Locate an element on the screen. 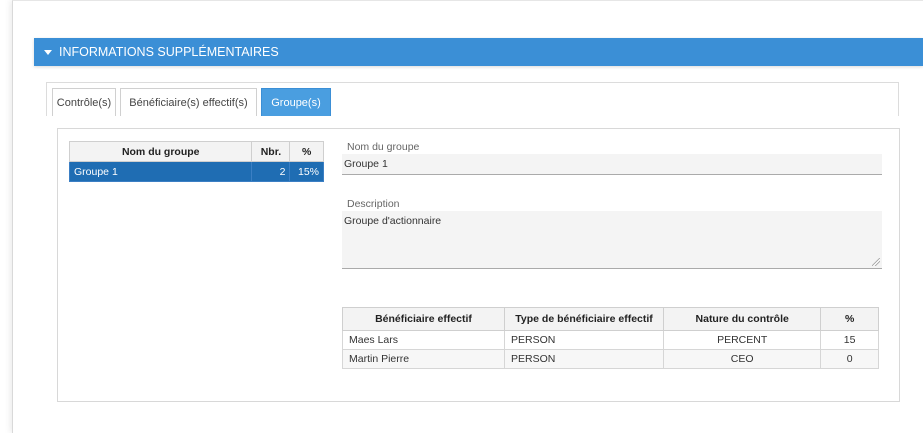 The width and height of the screenshot is (923, 433). description-textarea: Groupe d'actionnaire is located at coordinates (612, 240).